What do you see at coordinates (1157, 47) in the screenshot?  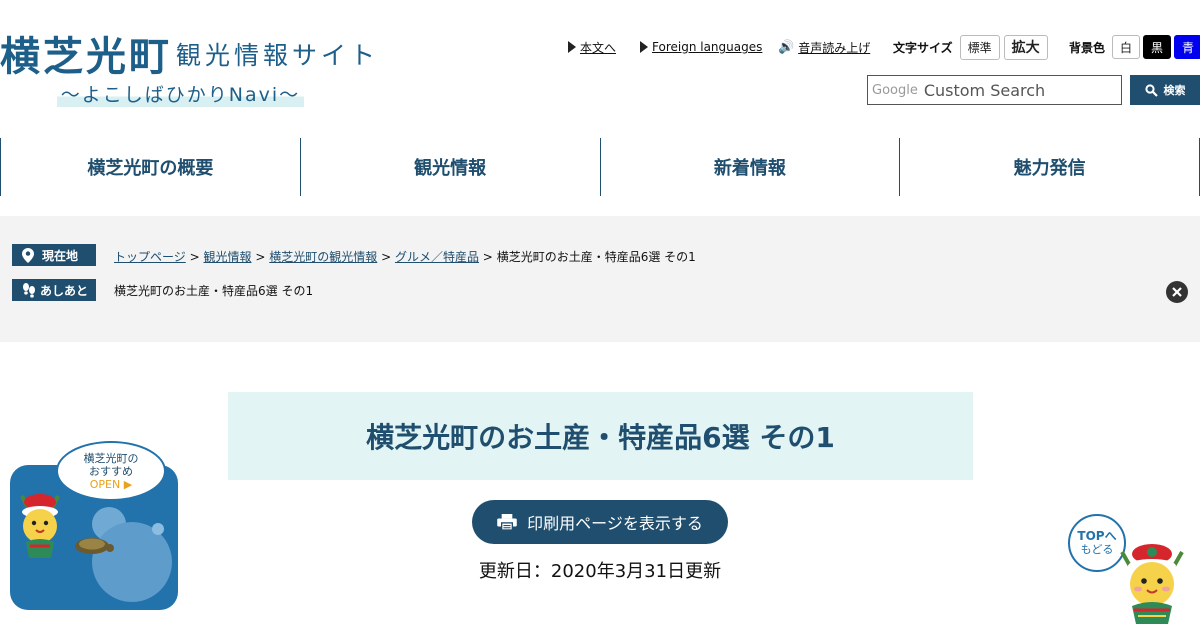 I see `bg-black-button: 黒` at bounding box center [1157, 47].